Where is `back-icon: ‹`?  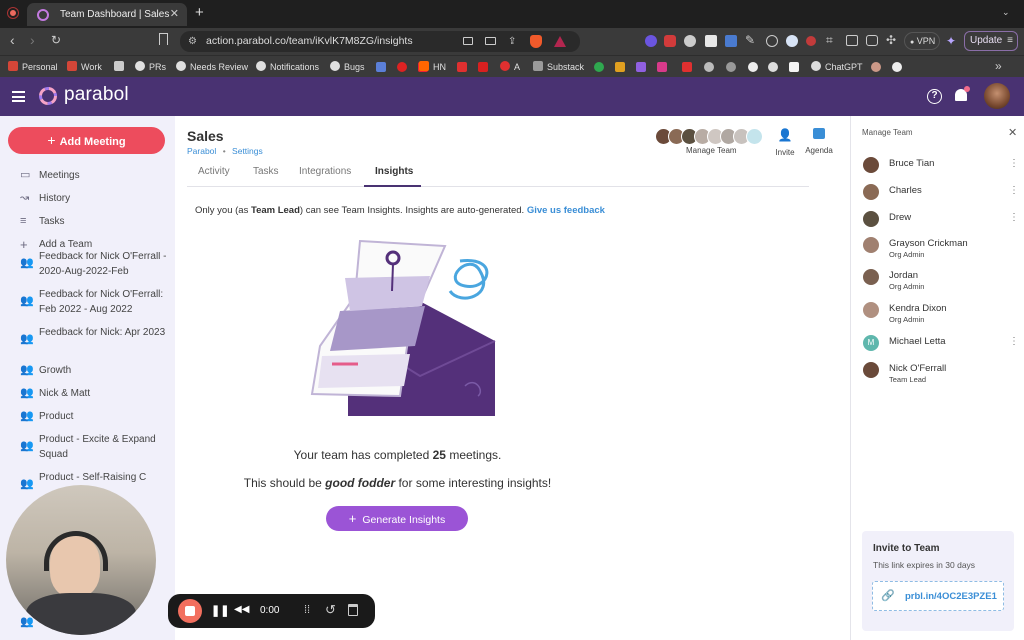
back-icon: ‹ is located at coordinates (12, 40).